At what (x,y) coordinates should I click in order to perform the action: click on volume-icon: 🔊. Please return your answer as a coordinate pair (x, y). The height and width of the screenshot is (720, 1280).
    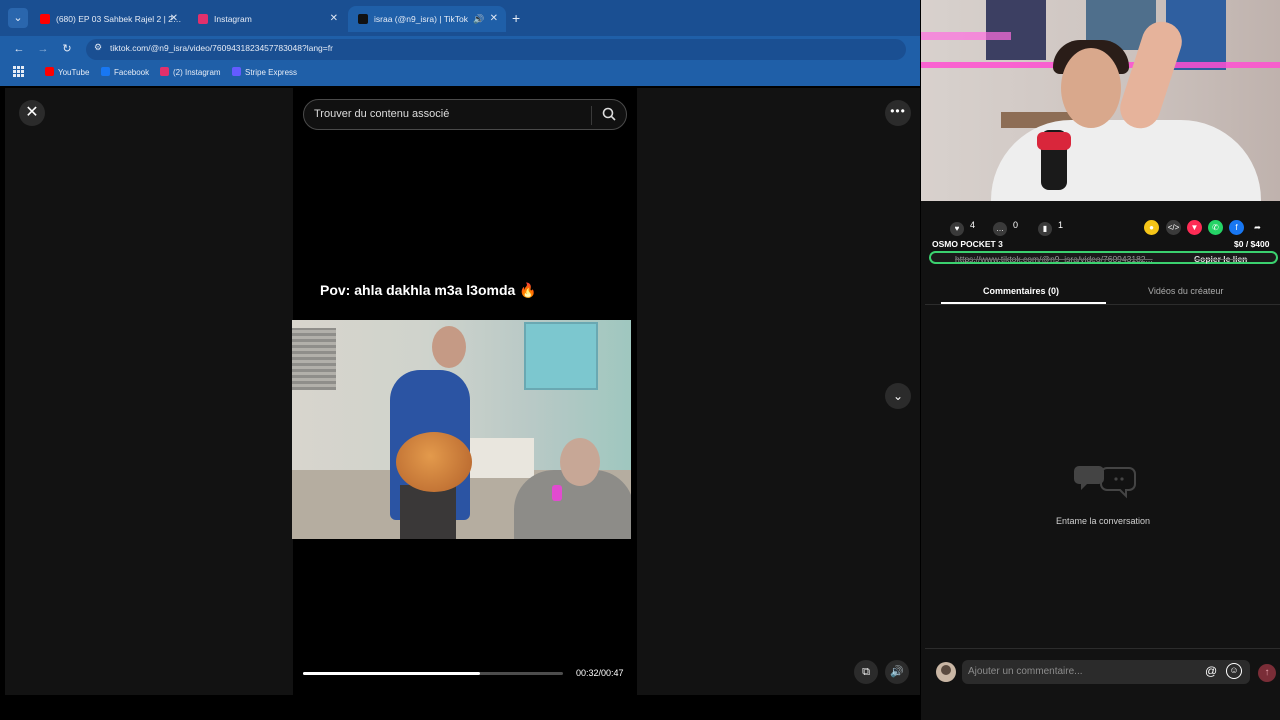
    Looking at the image, I should click on (897, 672).